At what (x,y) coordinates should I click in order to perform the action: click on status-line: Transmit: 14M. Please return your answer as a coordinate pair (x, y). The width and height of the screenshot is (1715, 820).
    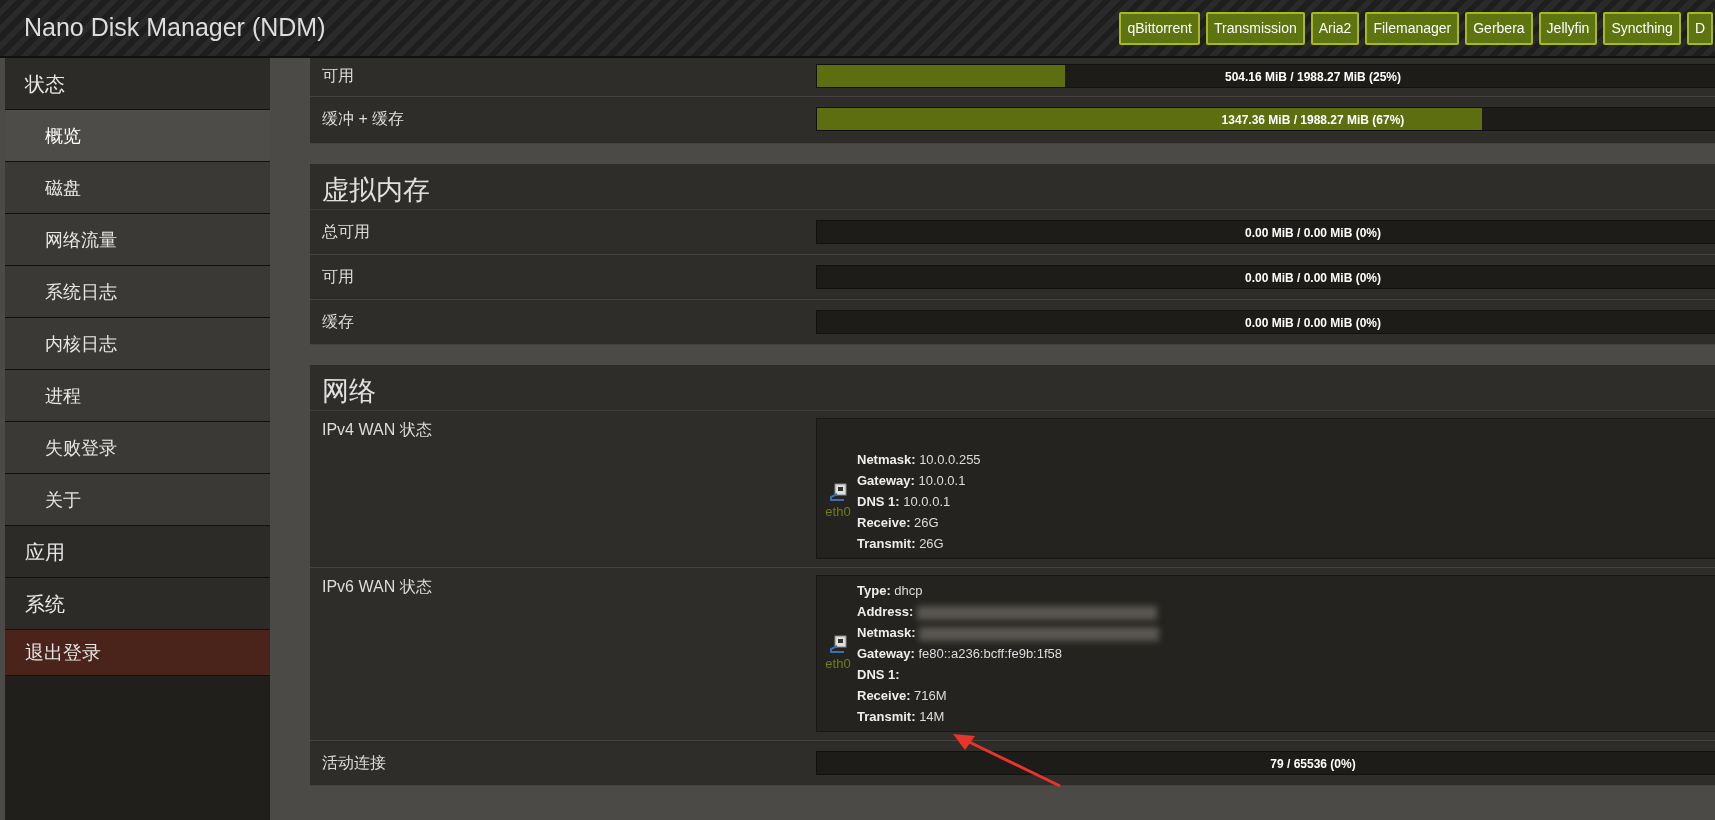
    Looking at the image, I should click on (901, 717).